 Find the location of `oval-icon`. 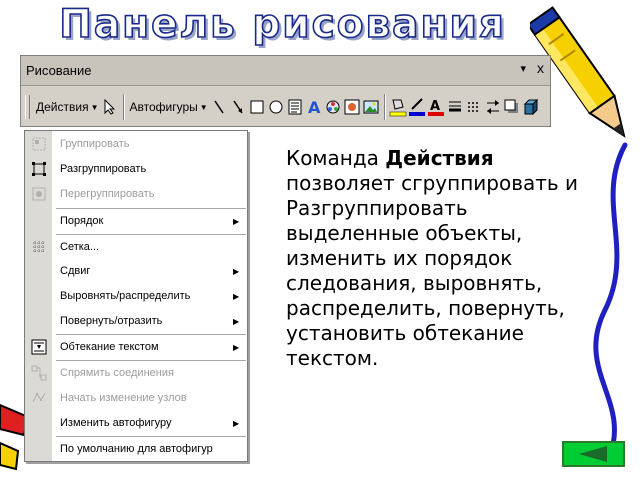

oval-icon is located at coordinates (276, 107).